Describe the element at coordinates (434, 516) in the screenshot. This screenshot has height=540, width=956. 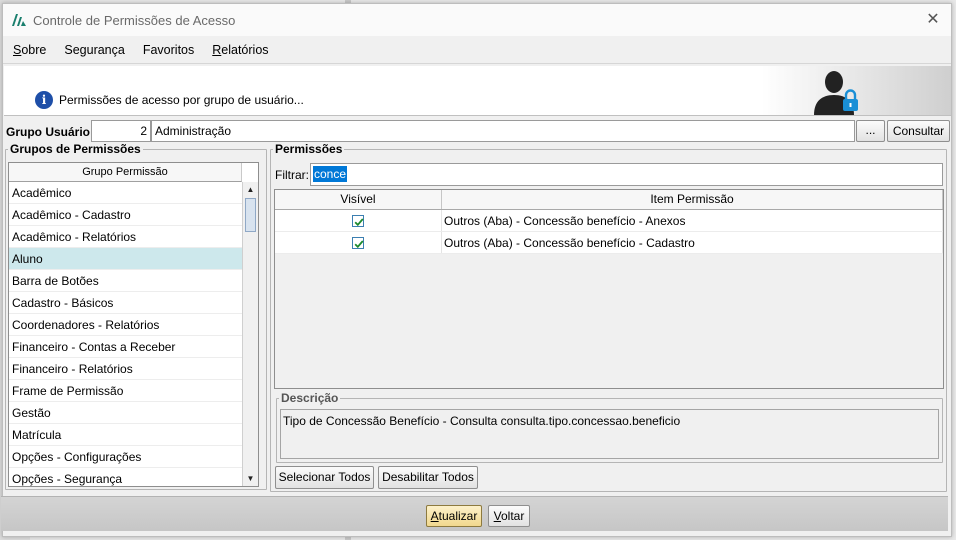
I see `atualizar-mnemonic: A` at that location.